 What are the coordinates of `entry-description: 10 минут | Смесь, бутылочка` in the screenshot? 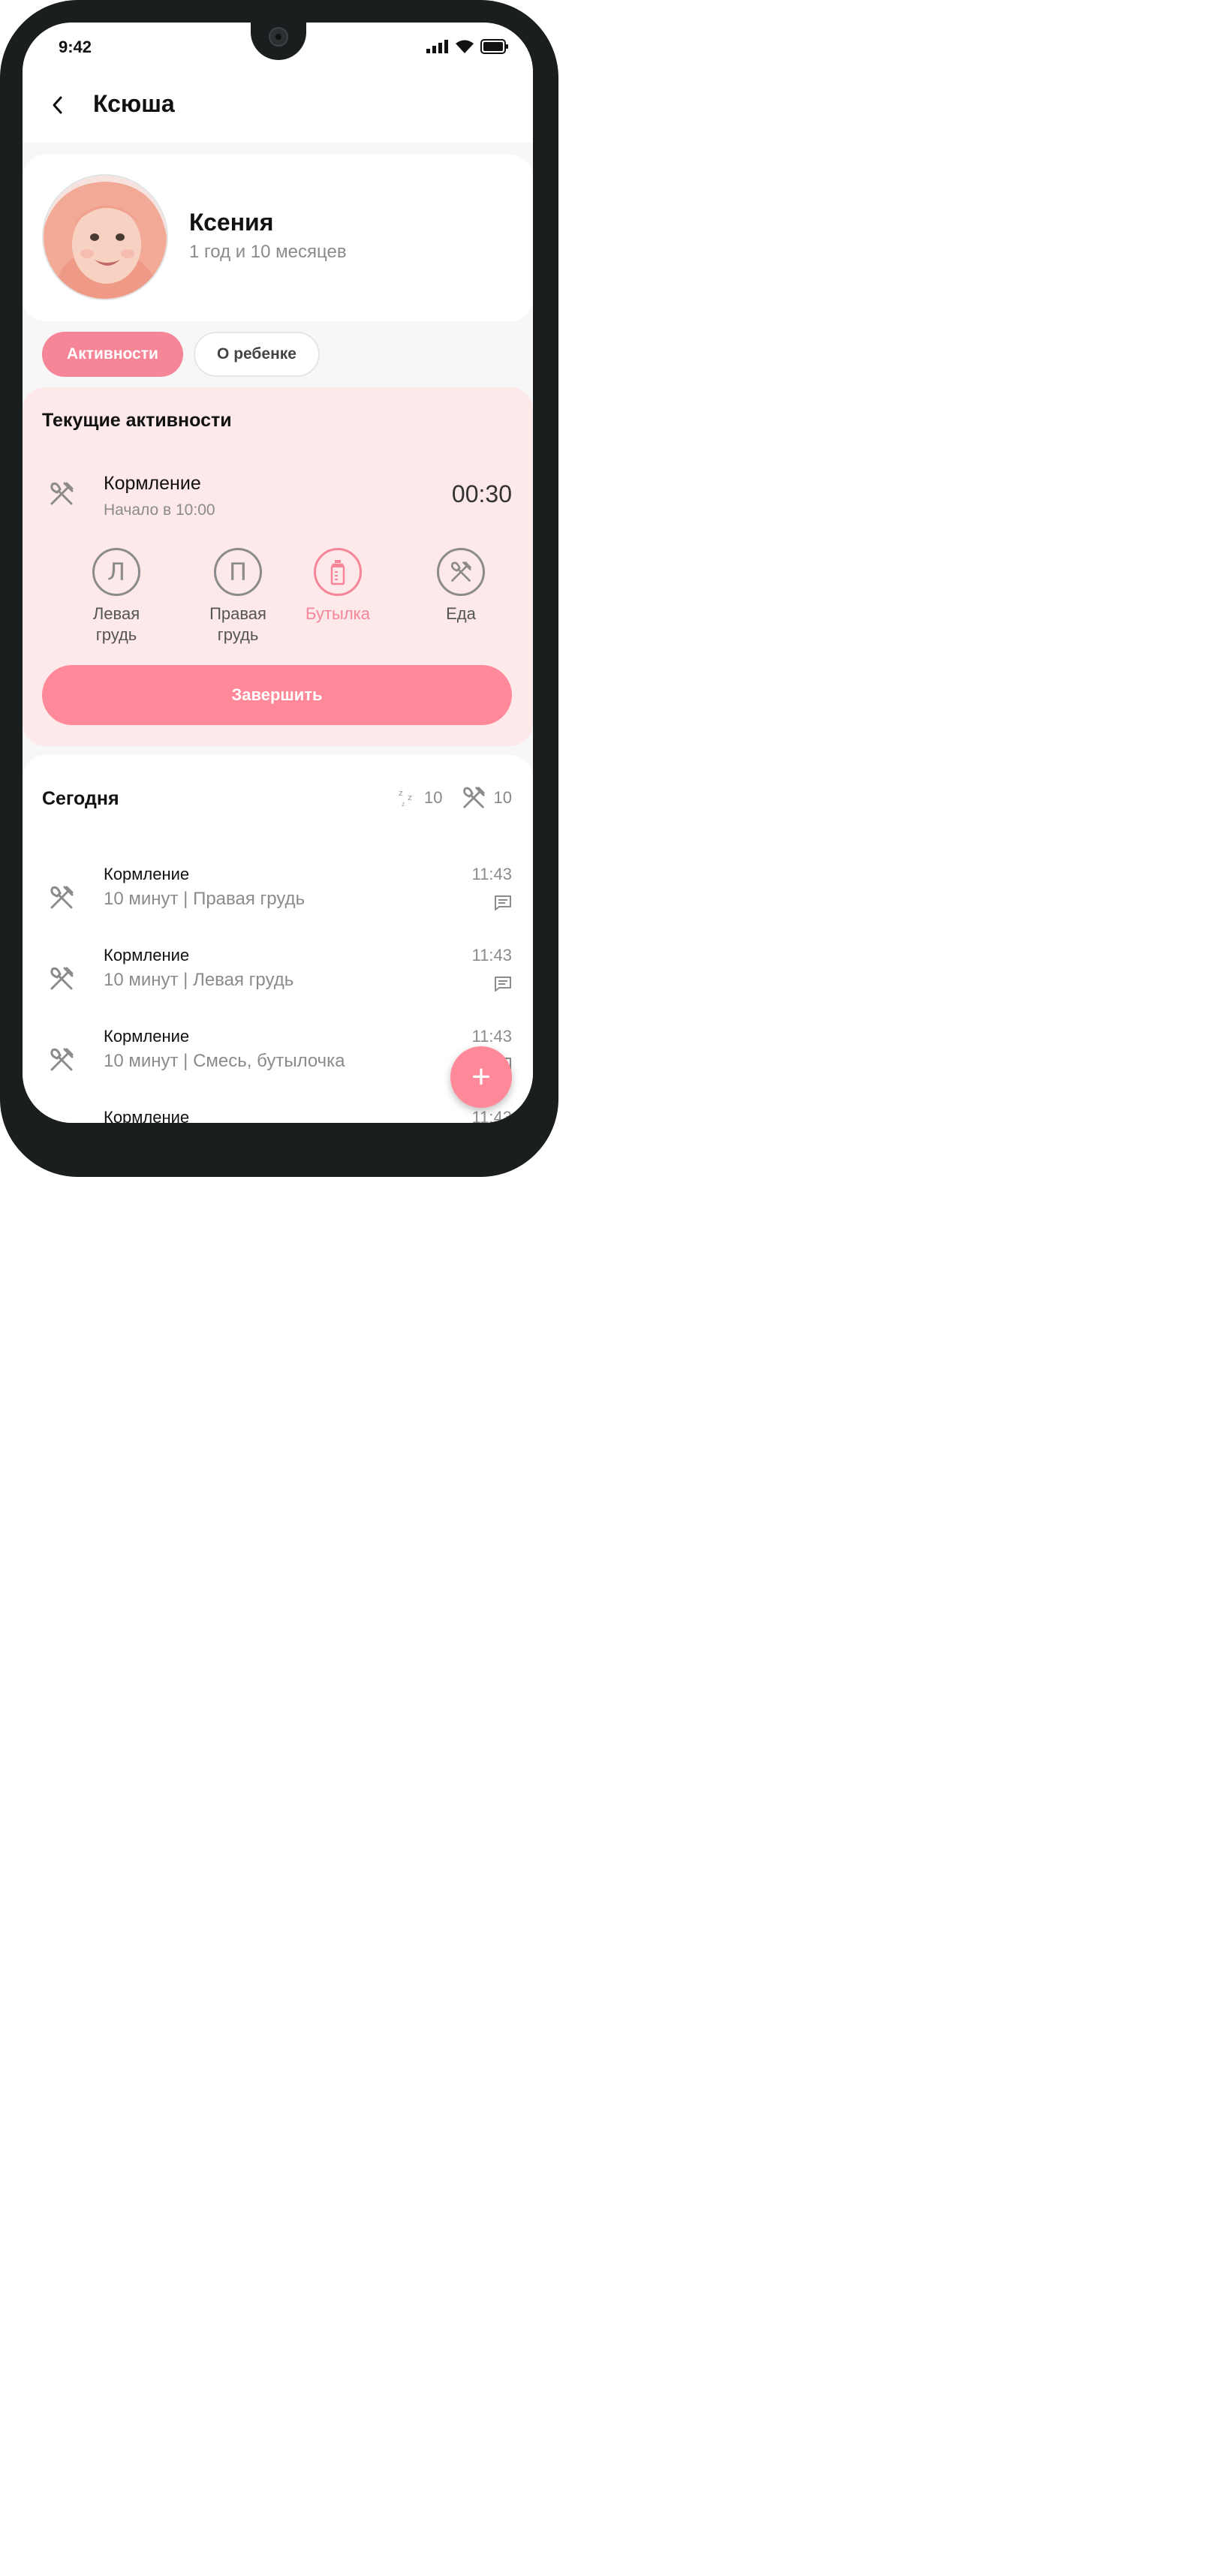 It's located at (224, 1061).